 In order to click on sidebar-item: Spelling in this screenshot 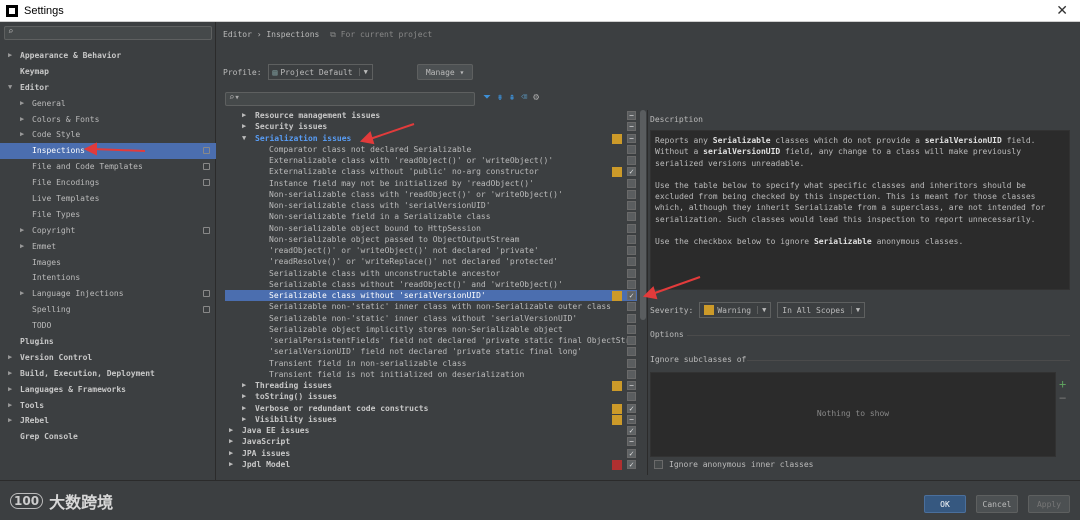, I will do `click(108, 310)`.